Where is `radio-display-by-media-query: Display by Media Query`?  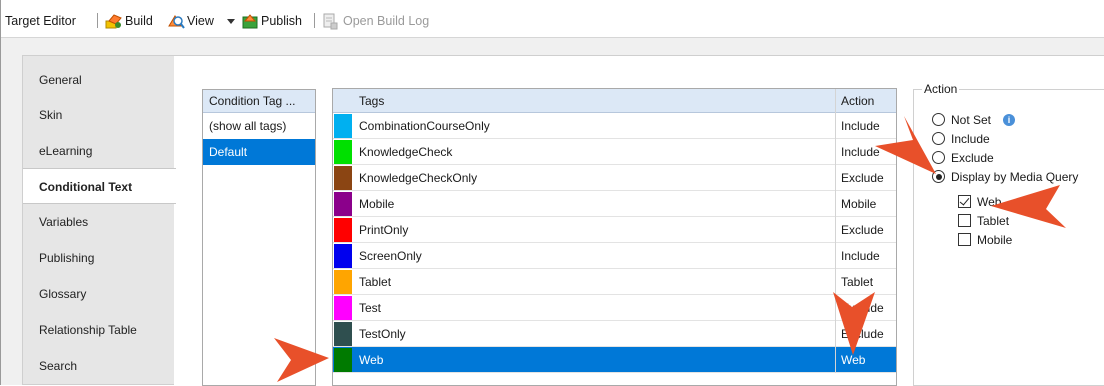 radio-display-by-media-query: Display by Media Query is located at coordinates (1005, 177).